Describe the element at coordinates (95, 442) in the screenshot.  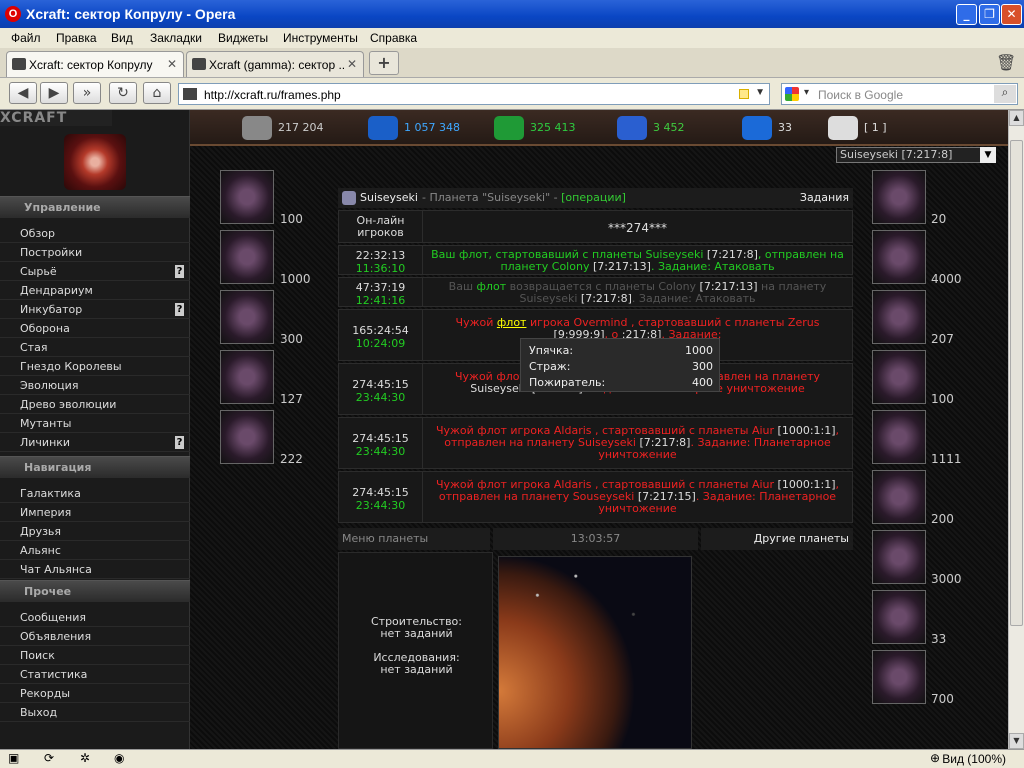
I see `sidebar-item: Личинки?` at that location.